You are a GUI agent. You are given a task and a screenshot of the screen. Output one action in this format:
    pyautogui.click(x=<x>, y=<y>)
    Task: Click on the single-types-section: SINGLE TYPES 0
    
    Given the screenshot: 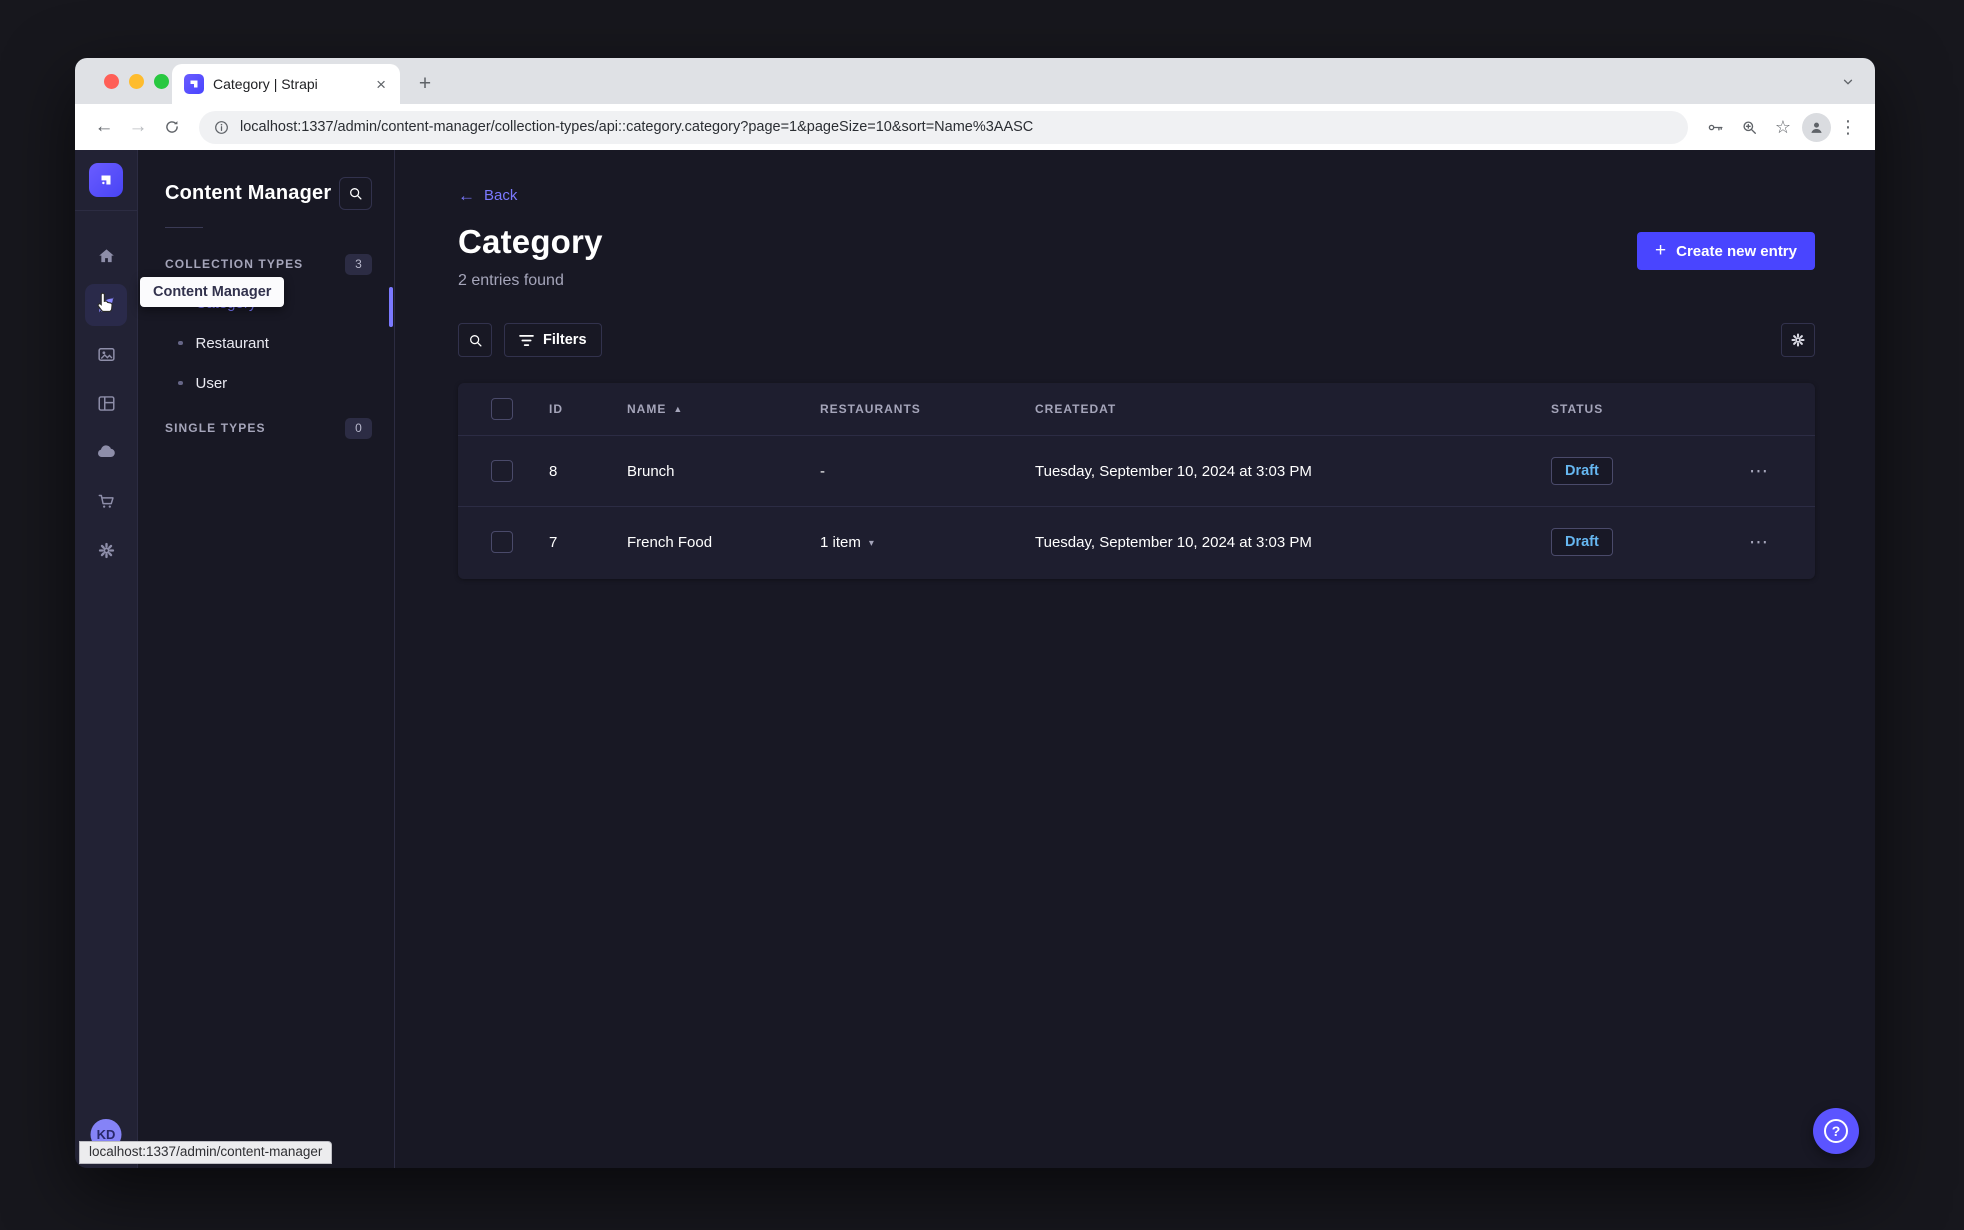 What is the action you would take?
    pyautogui.click(x=266, y=428)
    